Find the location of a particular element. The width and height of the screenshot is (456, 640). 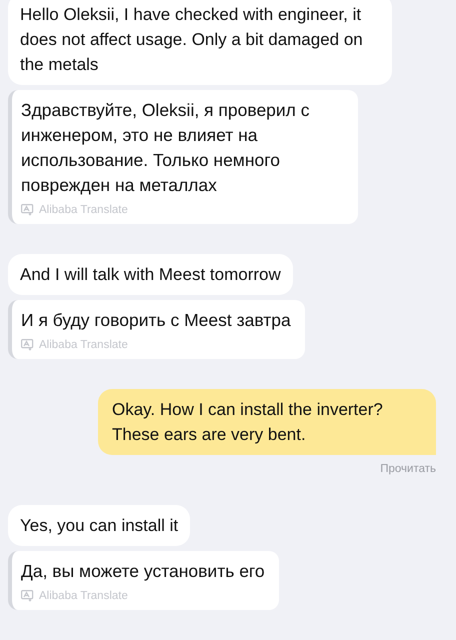

read-status: Прочитать is located at coordinates (408, 469).